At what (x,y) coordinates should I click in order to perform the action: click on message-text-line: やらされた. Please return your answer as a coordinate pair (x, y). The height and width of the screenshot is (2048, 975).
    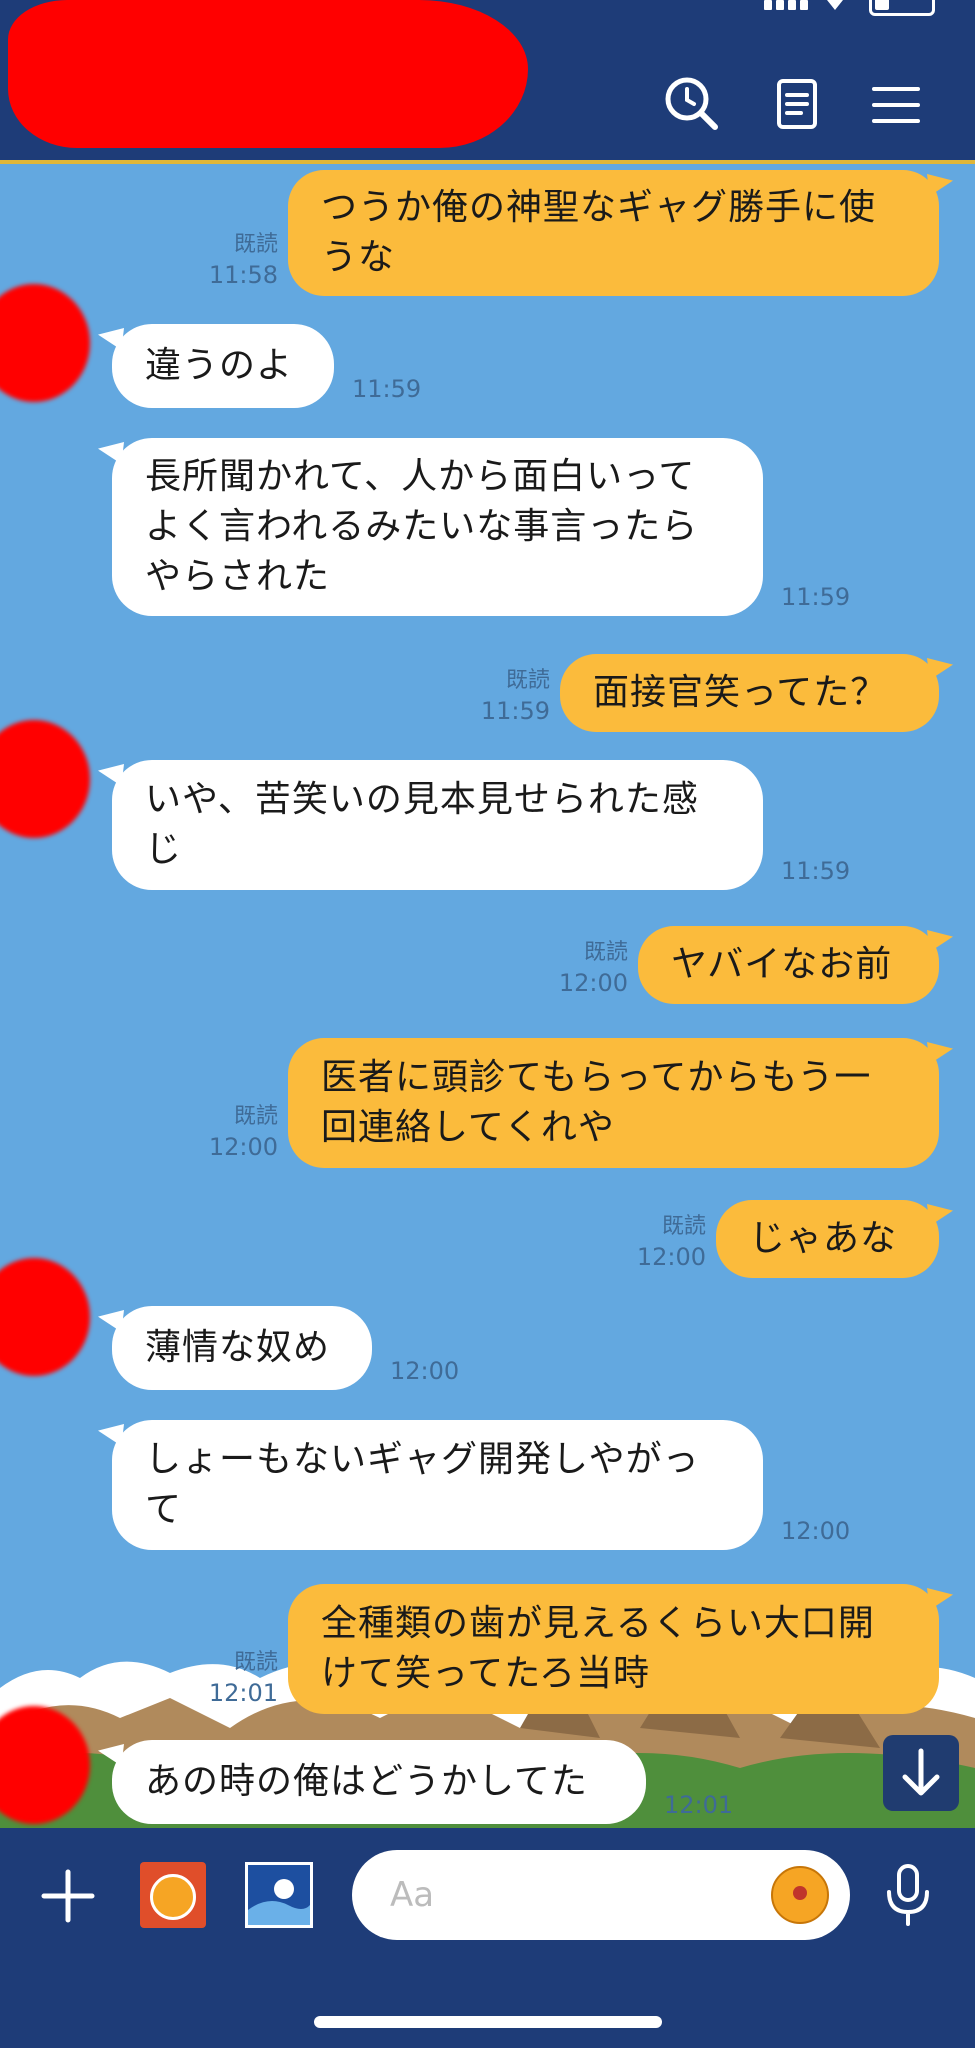
    Looking at the image, I should click on (238, 576).